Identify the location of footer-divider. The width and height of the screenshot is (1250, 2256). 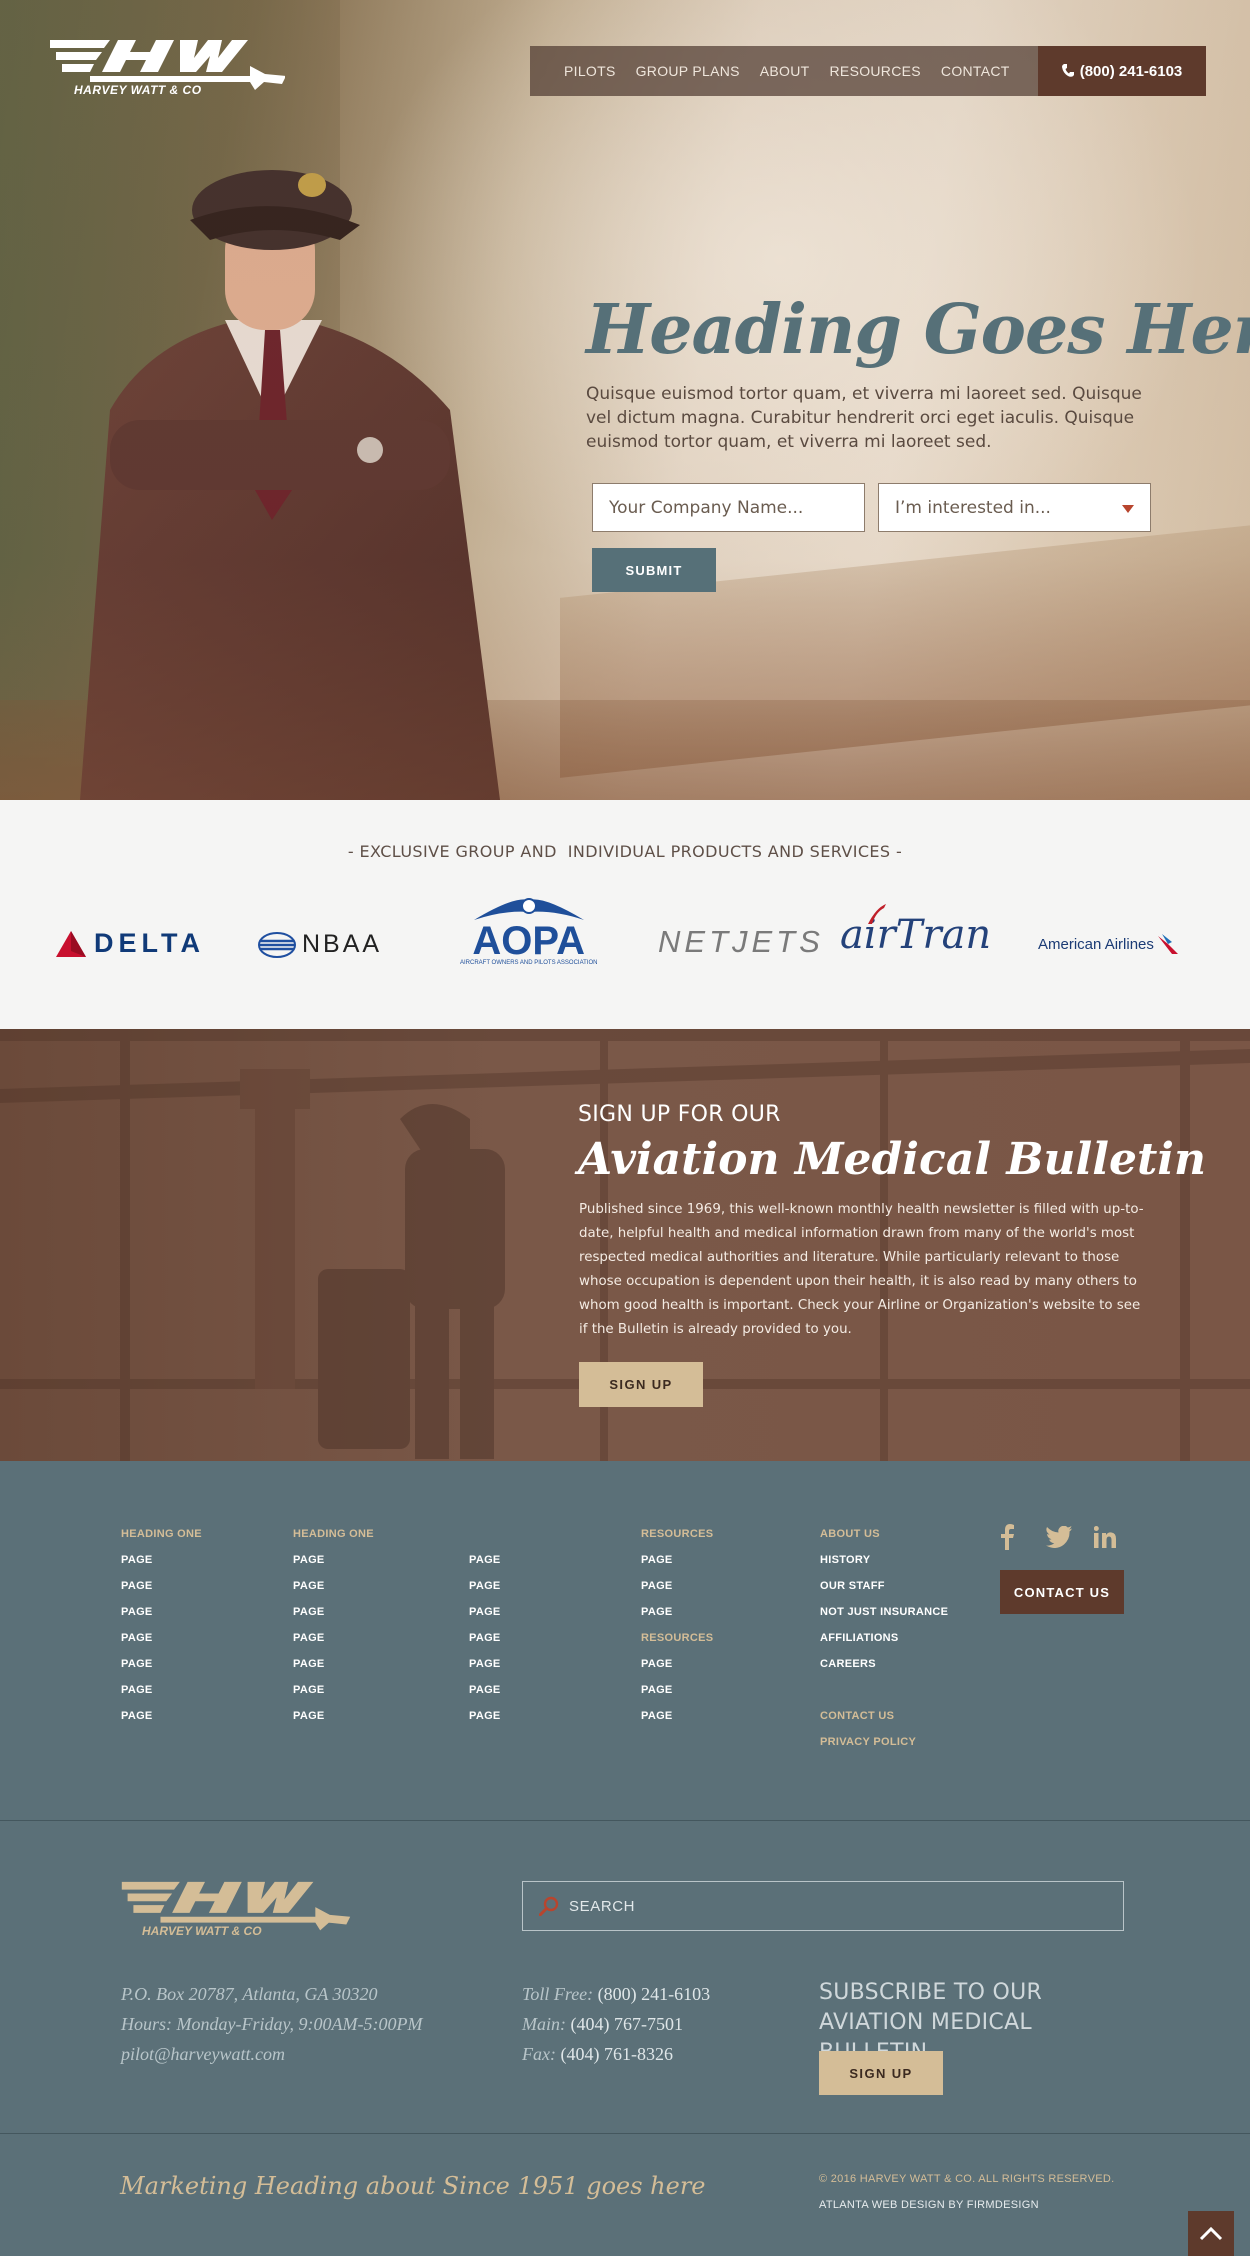
(625, 1820).